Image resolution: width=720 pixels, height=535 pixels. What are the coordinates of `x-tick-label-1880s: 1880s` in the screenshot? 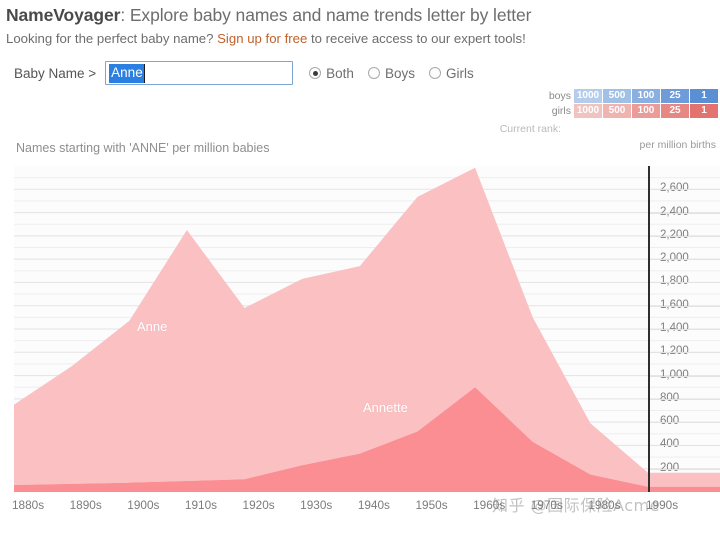 It's located at (28, 505).